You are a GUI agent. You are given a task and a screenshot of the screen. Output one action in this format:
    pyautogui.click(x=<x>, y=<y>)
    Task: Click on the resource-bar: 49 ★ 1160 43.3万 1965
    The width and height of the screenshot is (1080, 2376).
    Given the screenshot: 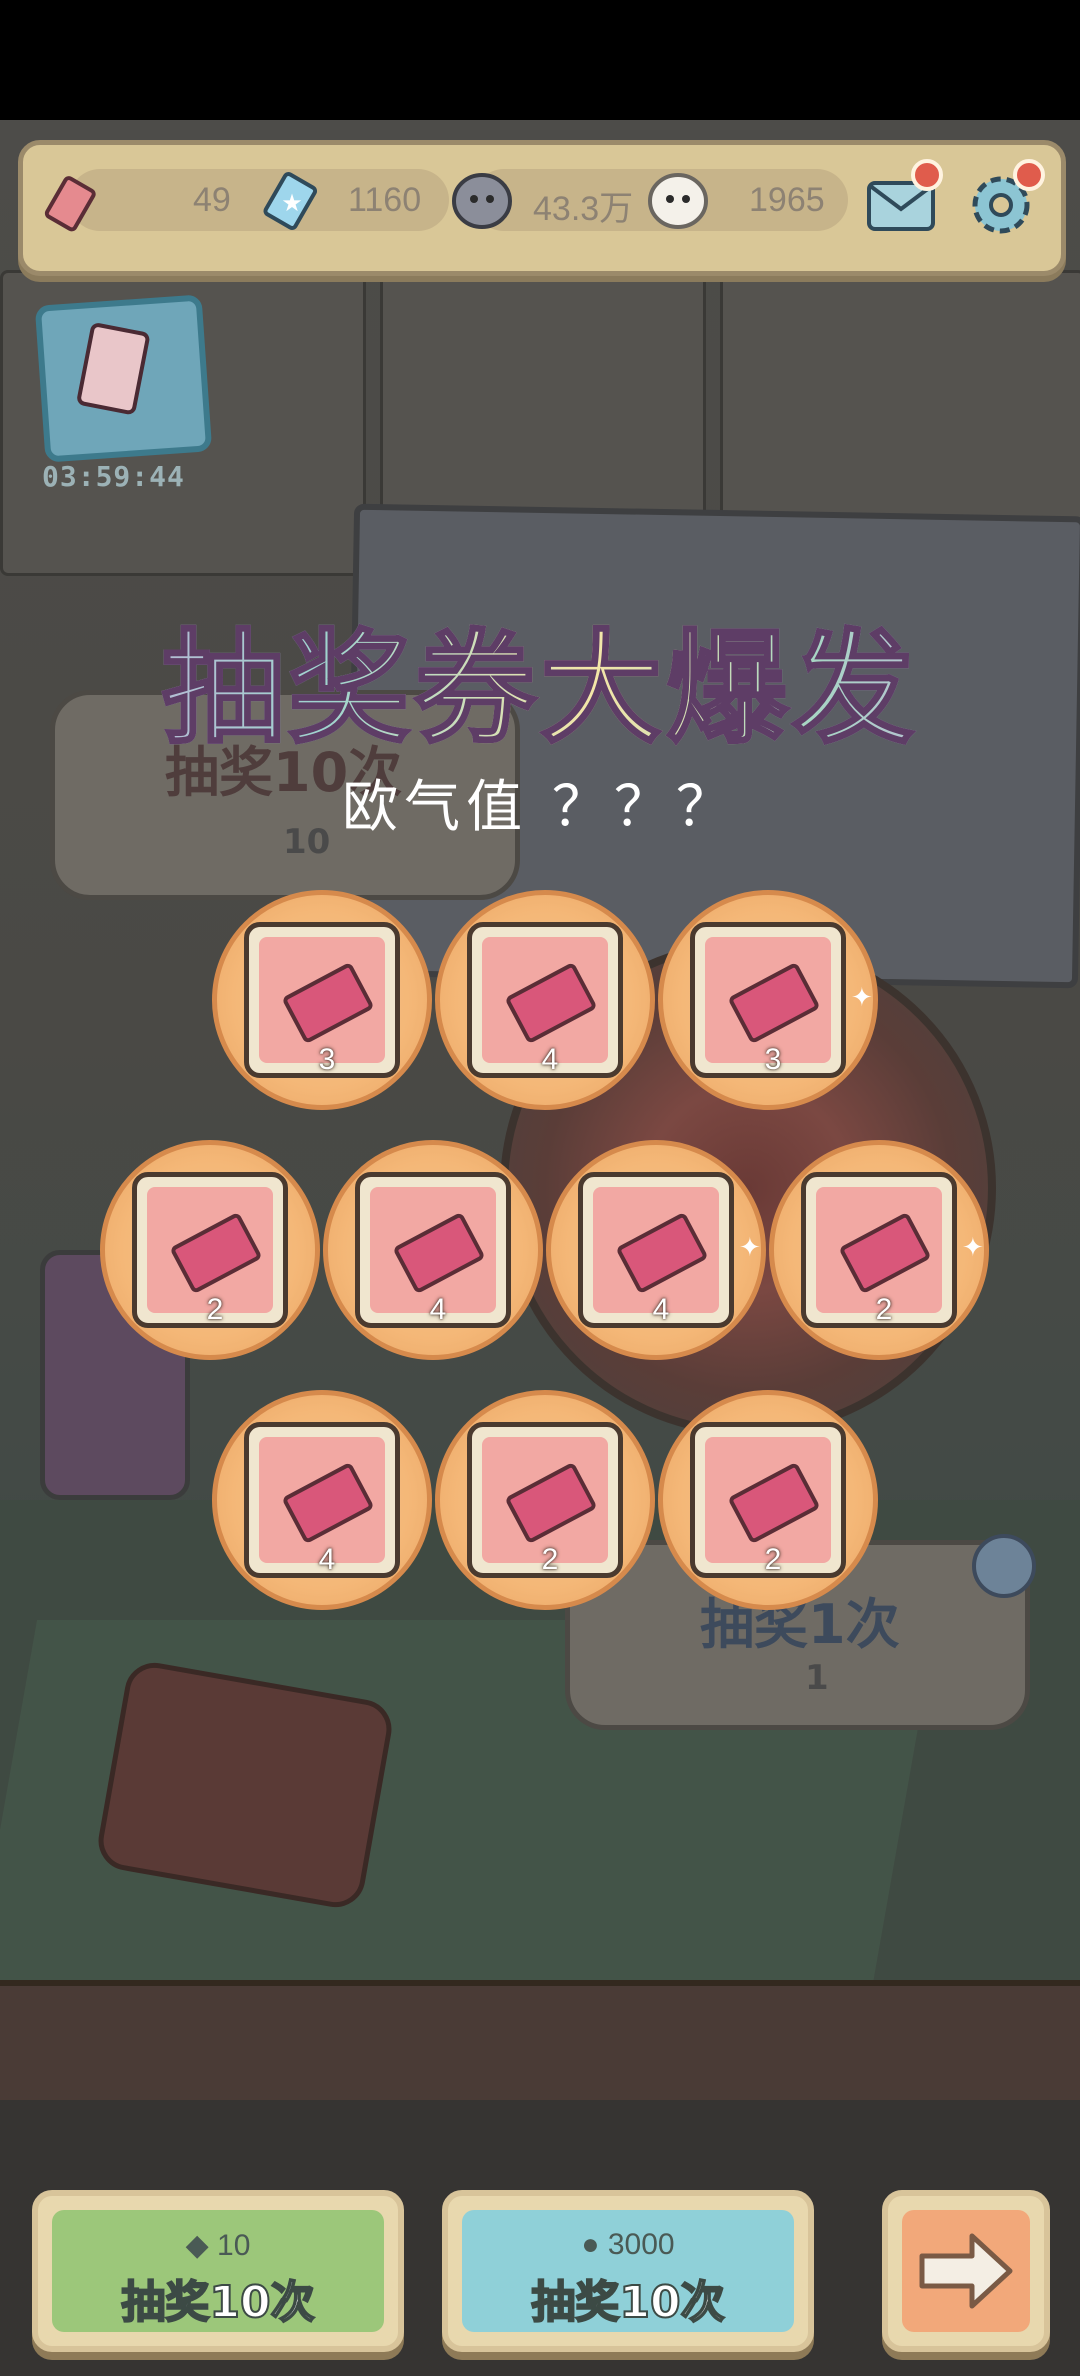 What is the action you would take?
    pyautogui.click(x=542, y=208)
    